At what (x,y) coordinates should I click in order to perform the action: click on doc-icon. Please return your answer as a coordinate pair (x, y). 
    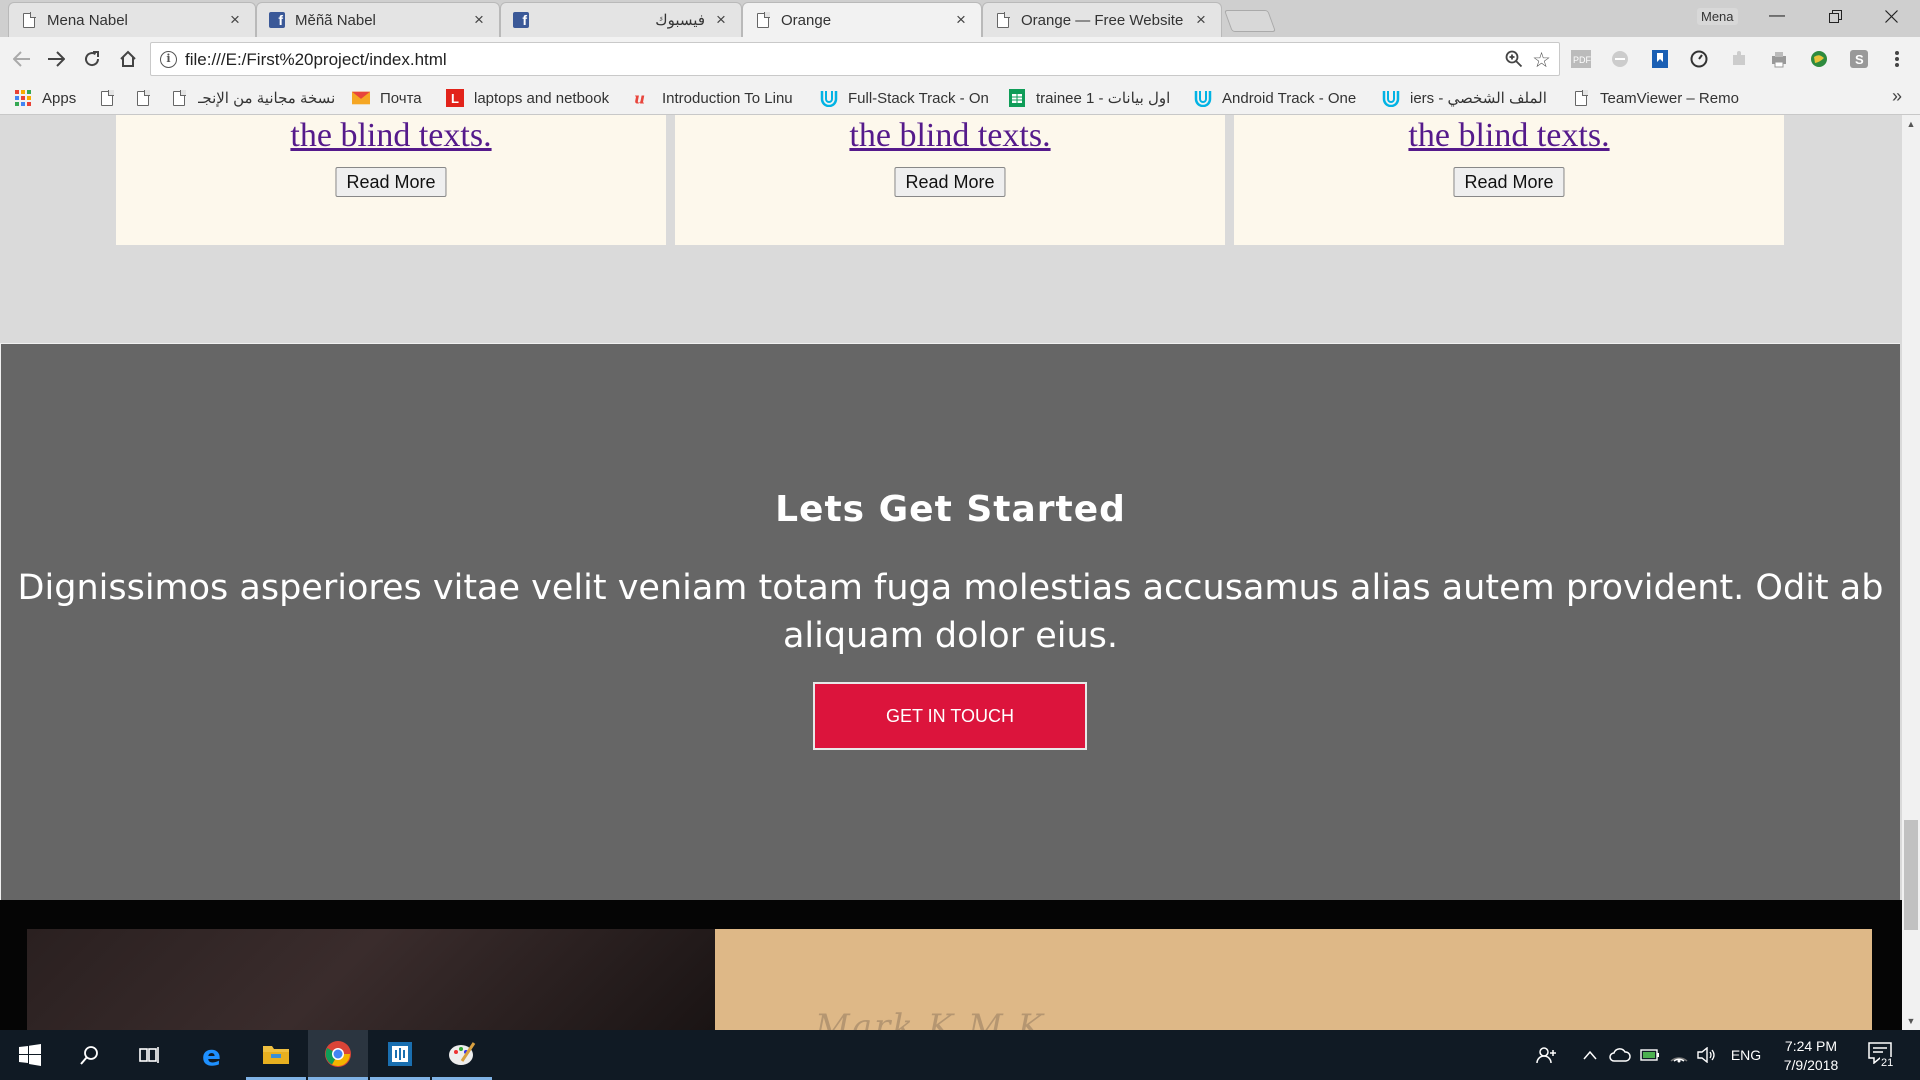
    Looking at the image, I should click on (143, 98).